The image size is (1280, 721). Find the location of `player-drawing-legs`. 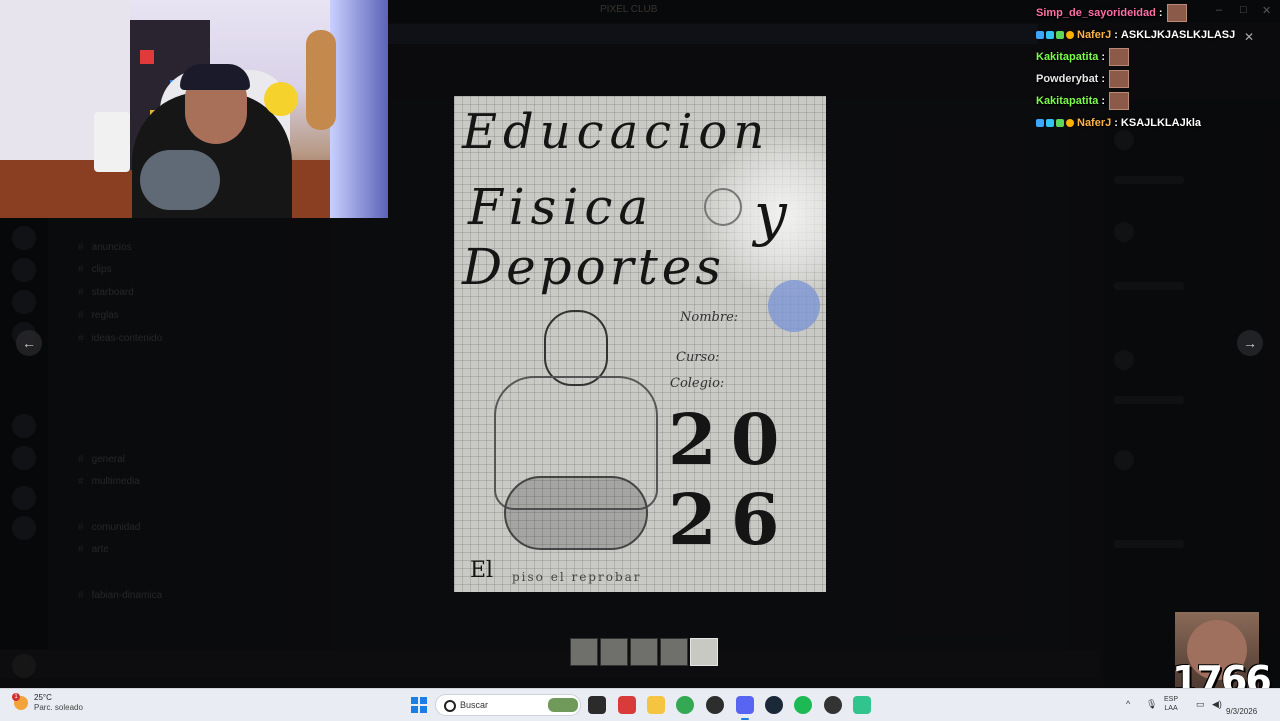

player-drawing-legs is located at coordinates (576, 513).